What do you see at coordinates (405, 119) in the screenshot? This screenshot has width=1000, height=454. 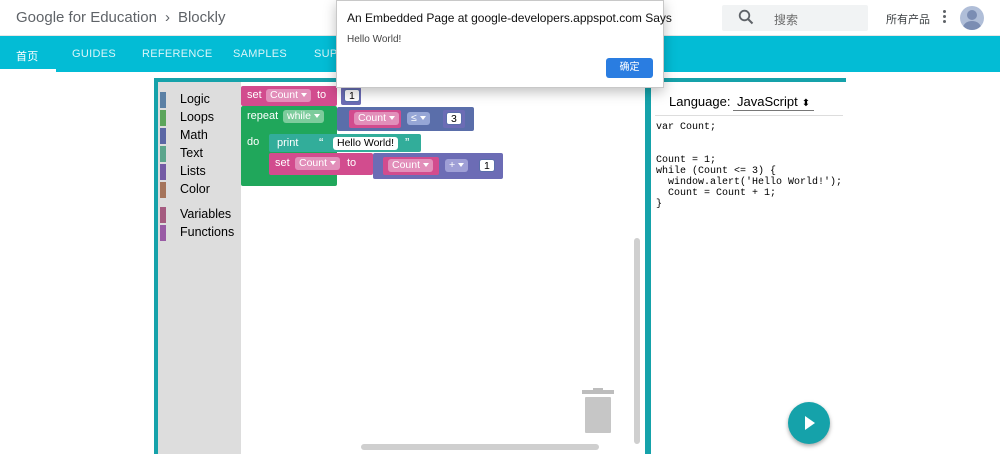 I see `compare-block: Count ≤ 3` at bounding box center [405, 119].